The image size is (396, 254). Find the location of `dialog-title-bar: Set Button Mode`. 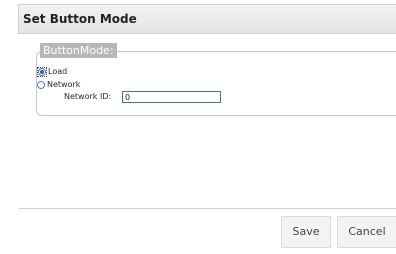

dialog-title-bar: Set Button Mode is located at coordinates (207, 19).